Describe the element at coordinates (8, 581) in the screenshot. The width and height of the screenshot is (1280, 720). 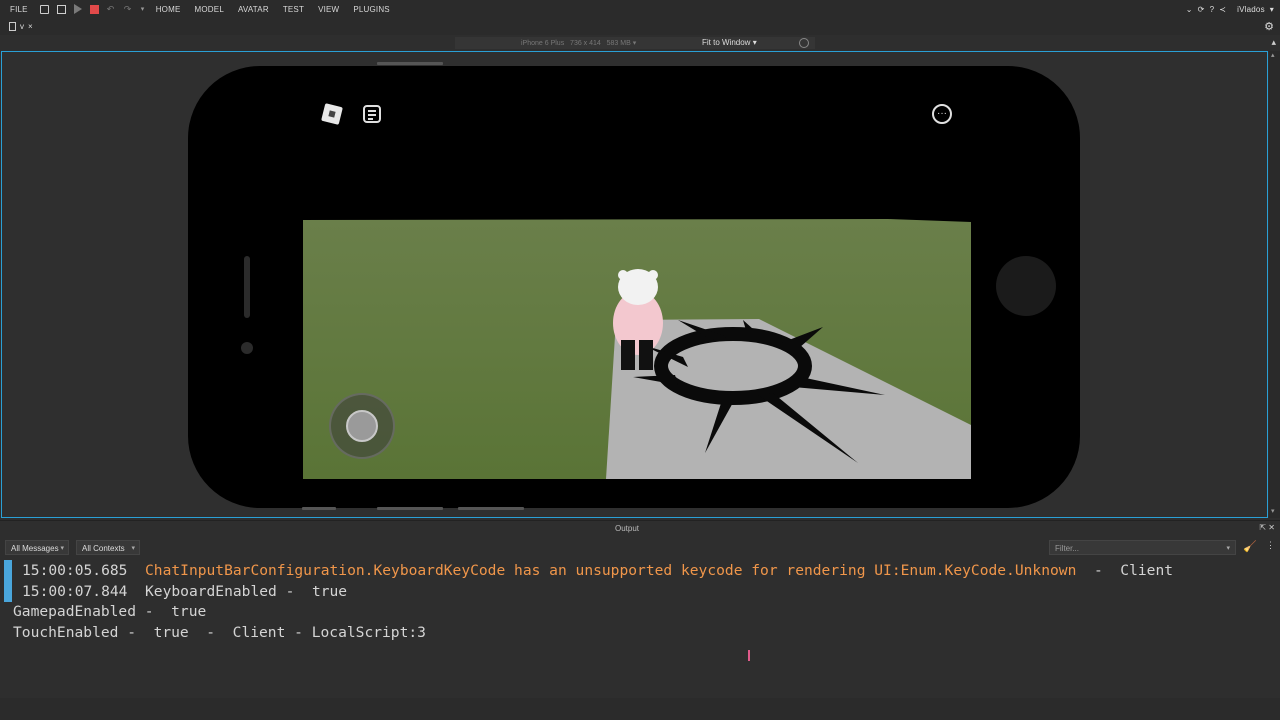
I see `message-group-marker` at that location.